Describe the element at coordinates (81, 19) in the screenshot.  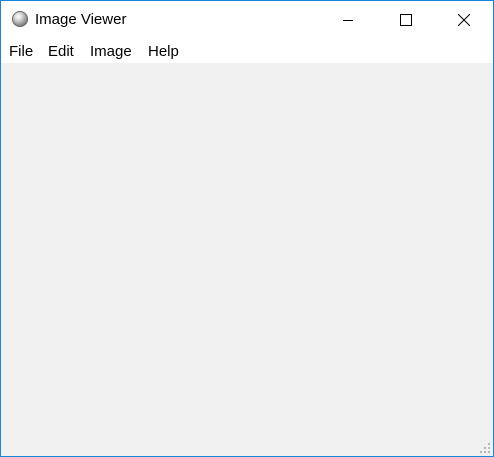
I see `window-title: Image Viewer` at that location.